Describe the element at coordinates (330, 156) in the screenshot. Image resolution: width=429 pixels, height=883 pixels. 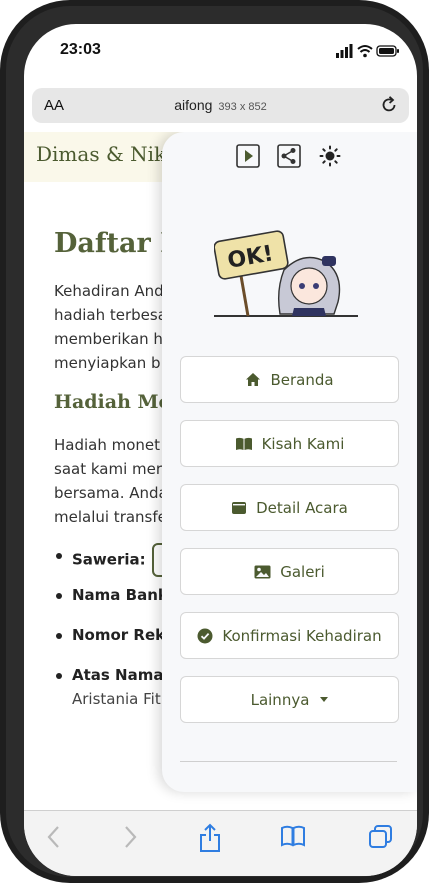
I see `sun-icon` at that location.